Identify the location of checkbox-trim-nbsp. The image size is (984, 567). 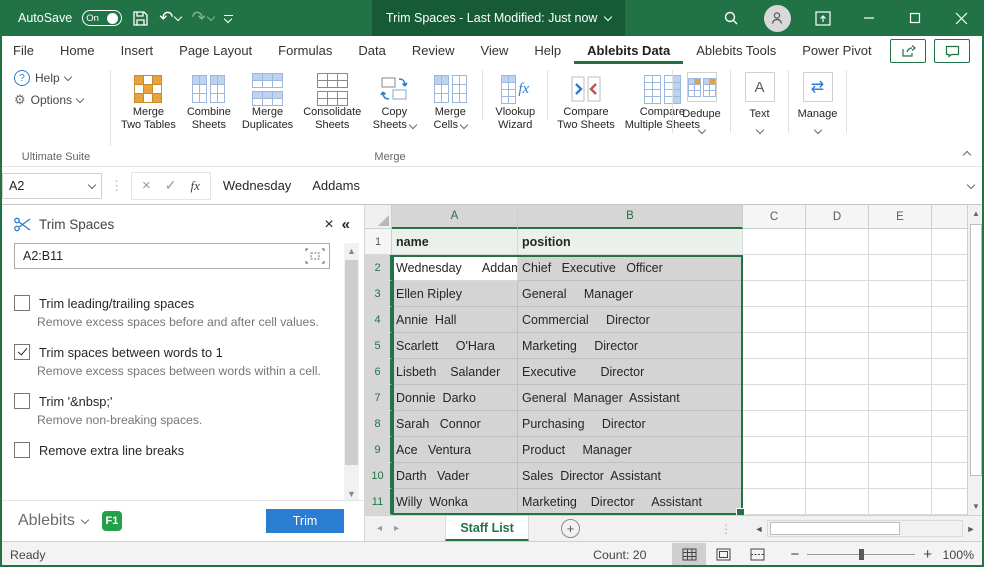
(22, 401).